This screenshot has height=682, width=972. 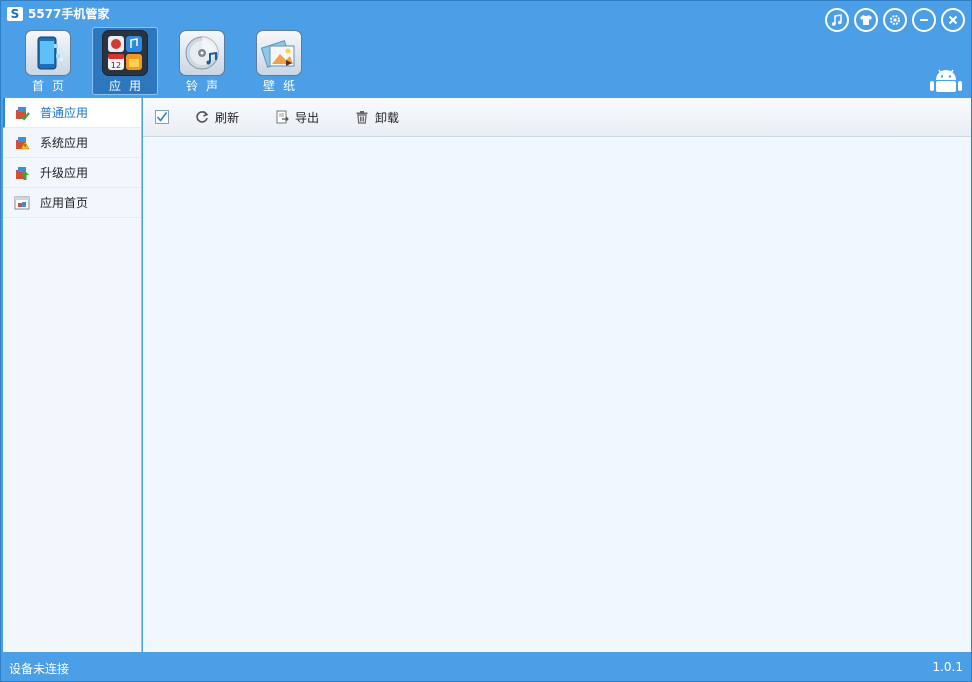 I want to click on settings-button, so click(x=895, y=20).